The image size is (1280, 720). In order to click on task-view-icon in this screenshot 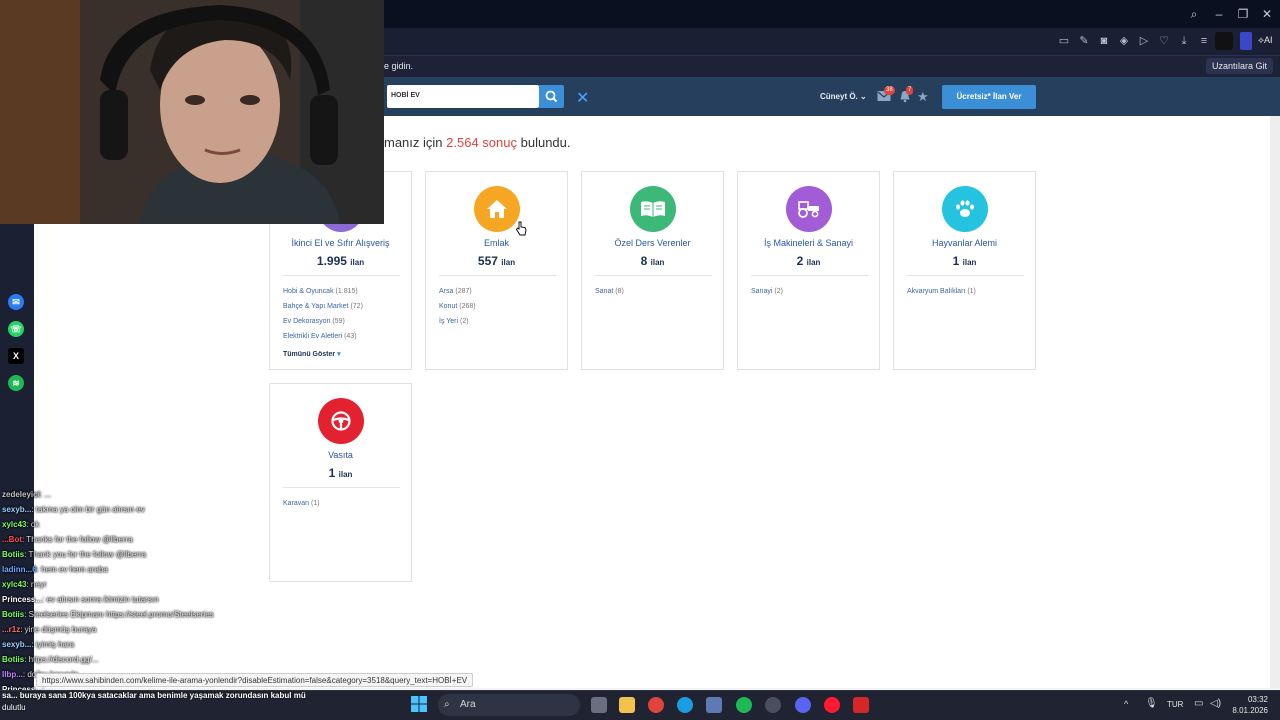, I will do `click(599, 705)`.